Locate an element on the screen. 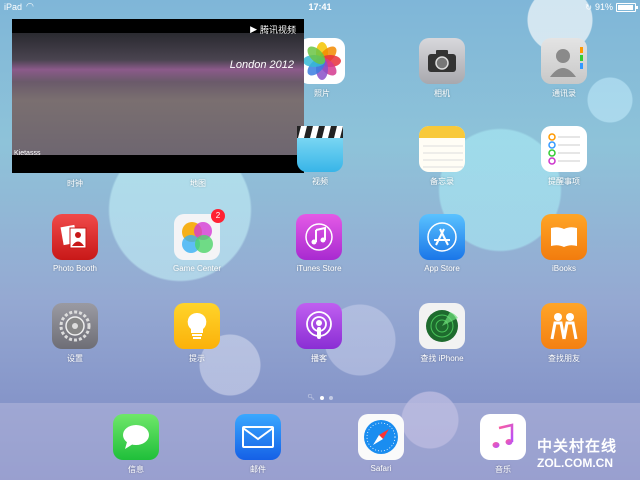 This screenshot has width=640, height=480. spotlight-search-icon: 🔍︎ is located at coordinates (311, 397).